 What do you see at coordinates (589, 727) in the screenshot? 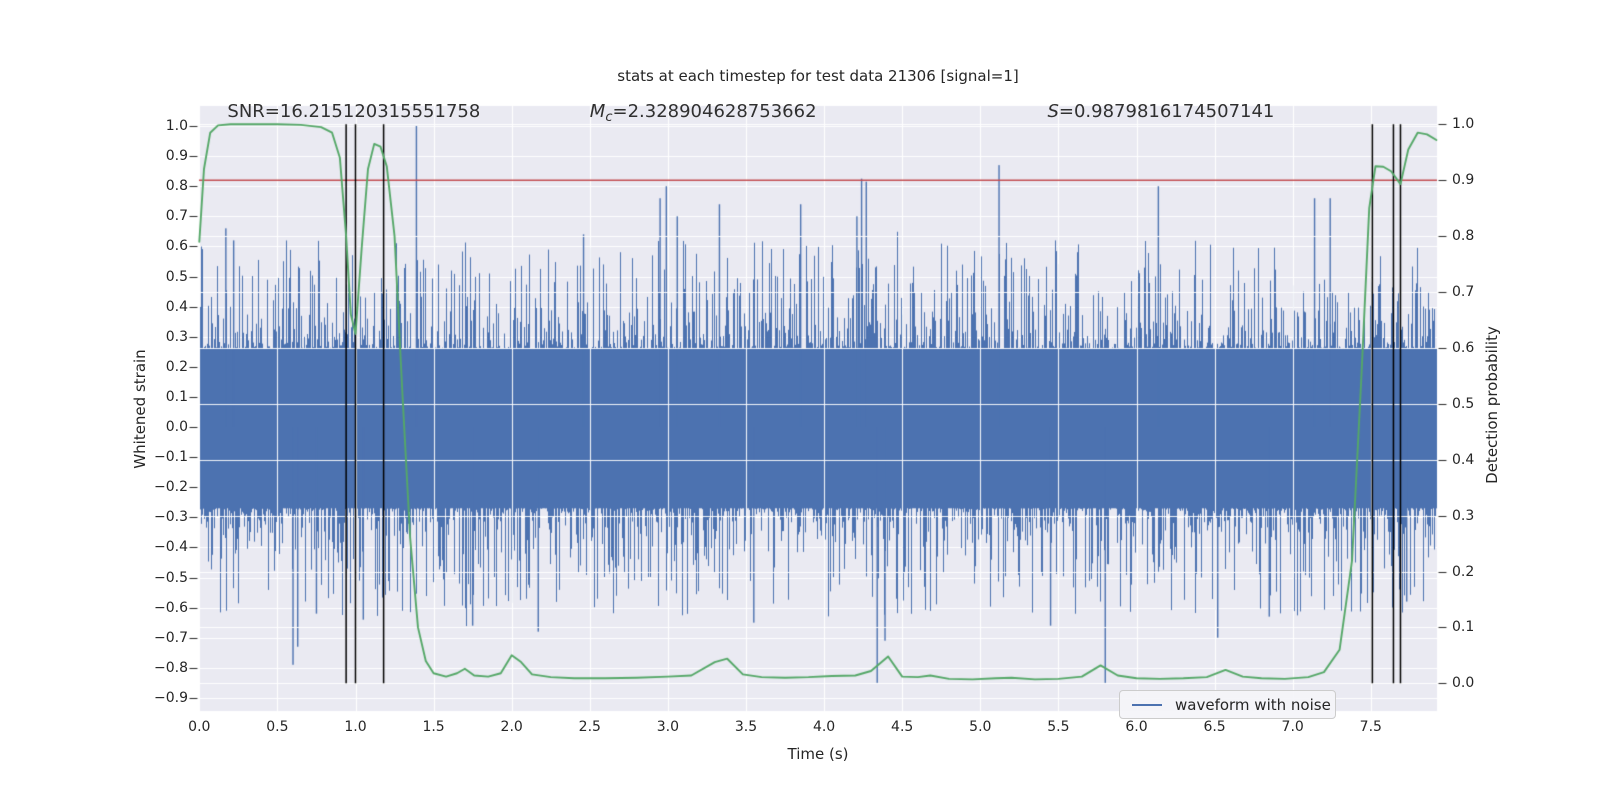
I see `x-tick-label: 2.5` at bounding box center [589, 727].